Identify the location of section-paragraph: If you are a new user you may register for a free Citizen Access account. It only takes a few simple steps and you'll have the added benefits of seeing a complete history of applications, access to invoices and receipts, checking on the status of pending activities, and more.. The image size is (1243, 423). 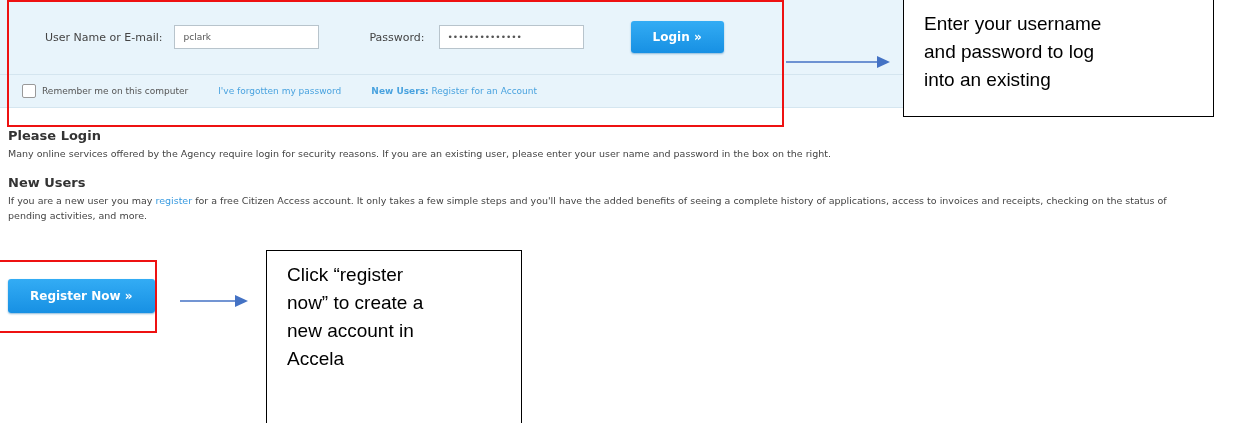
(588, 208).